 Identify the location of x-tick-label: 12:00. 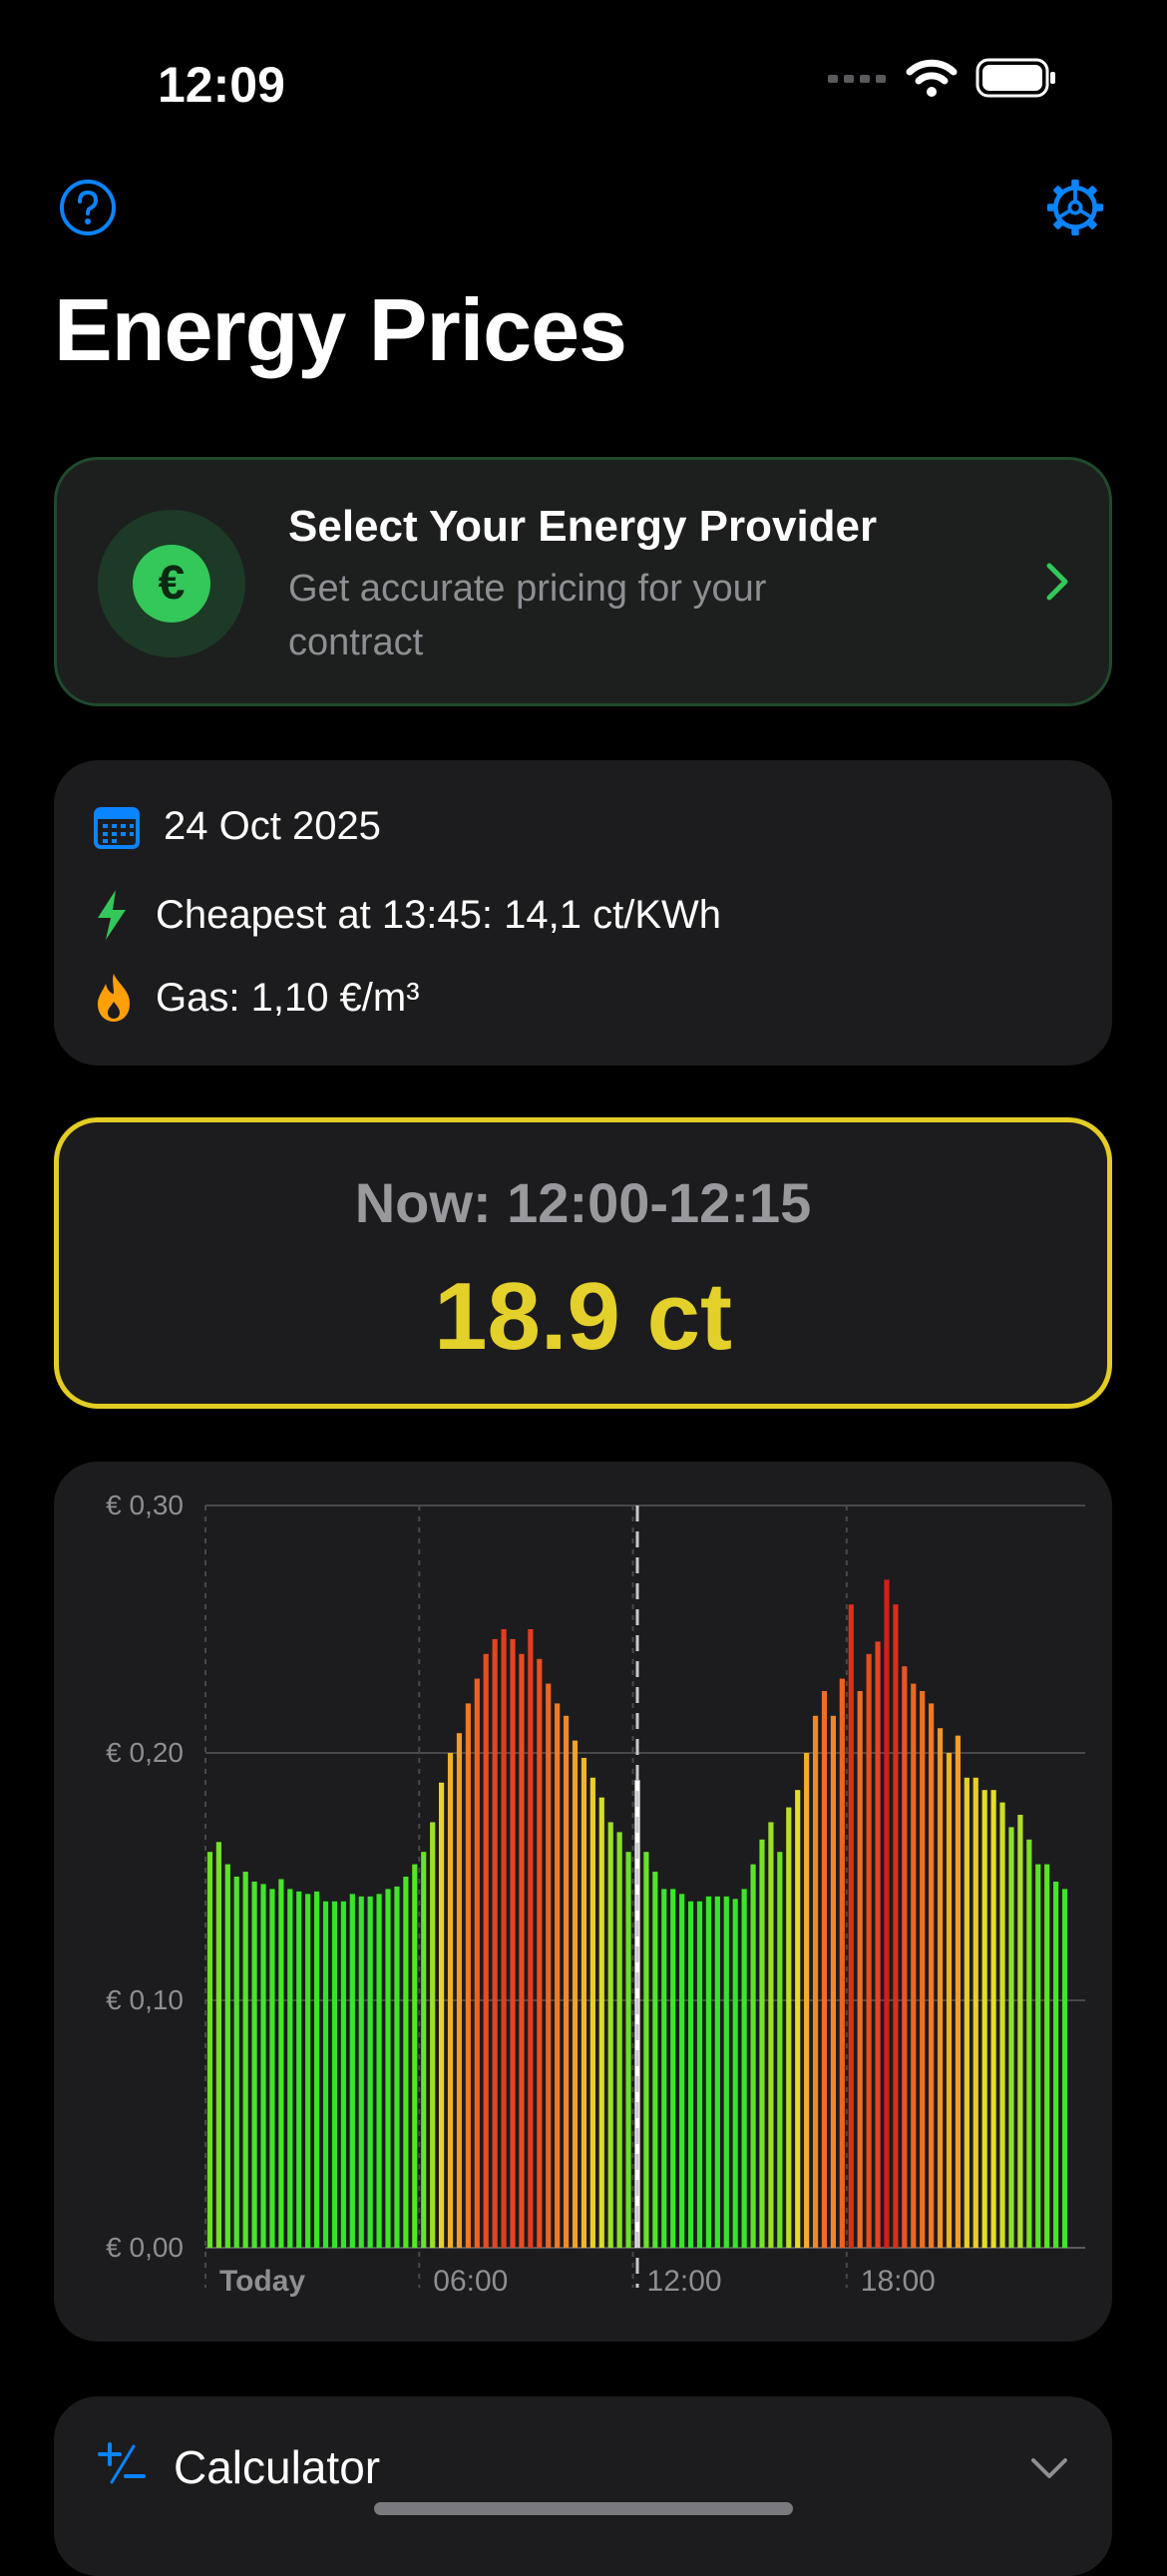
(684, 2281).